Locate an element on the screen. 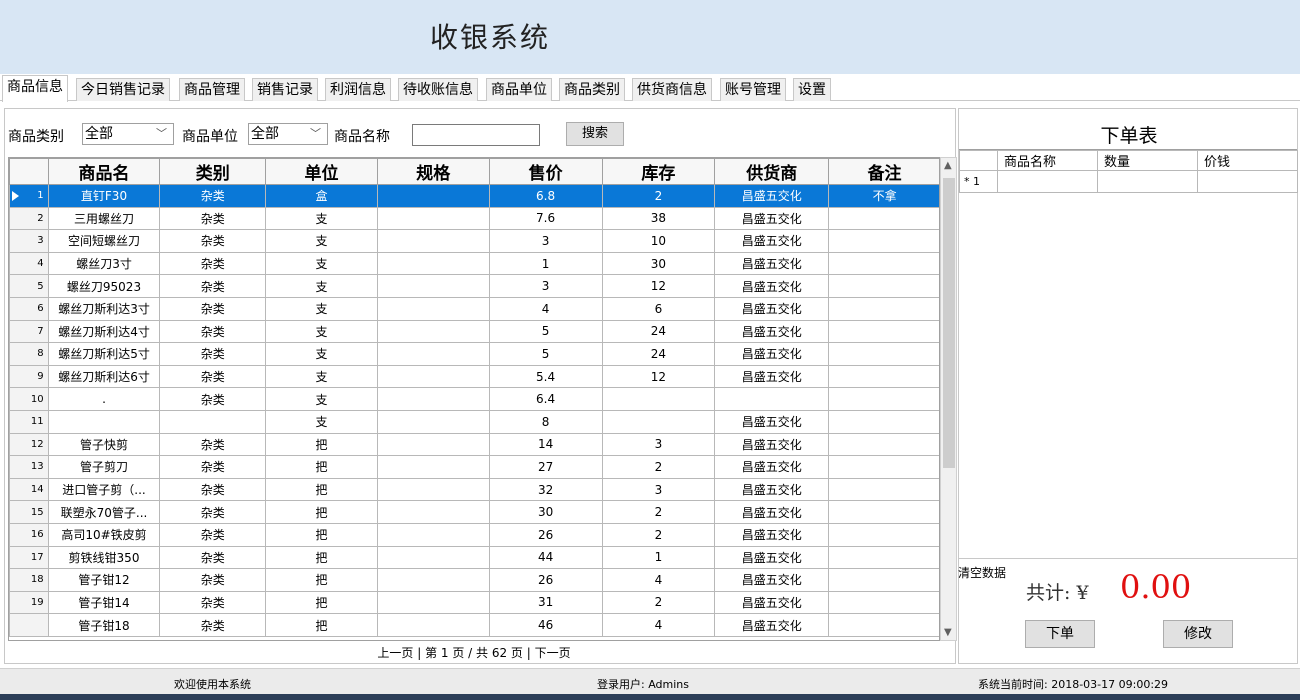 This screenshot has height=700, width=1300. tab-sales-record: 销售记录 is located at coordinates (285, 89).